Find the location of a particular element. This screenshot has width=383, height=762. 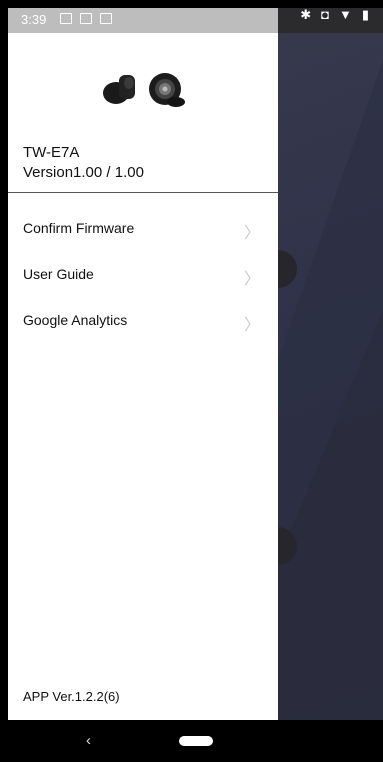

gmail-icon is located at coordinates (86, 18).